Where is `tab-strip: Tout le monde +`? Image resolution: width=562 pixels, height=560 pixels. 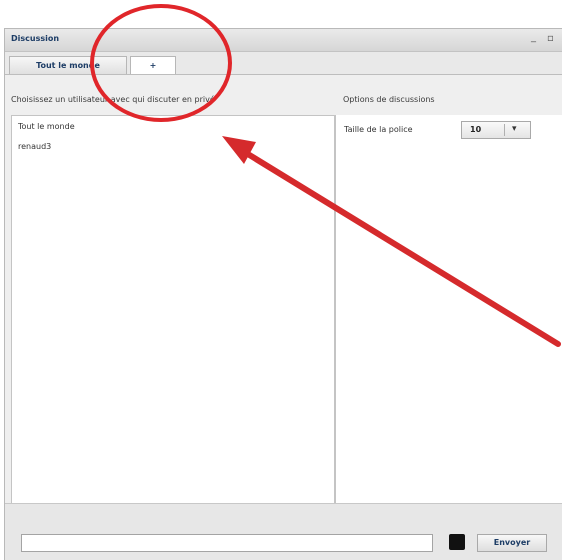 tab-strip: Tout le monde + is located at coordinates (283, 63).